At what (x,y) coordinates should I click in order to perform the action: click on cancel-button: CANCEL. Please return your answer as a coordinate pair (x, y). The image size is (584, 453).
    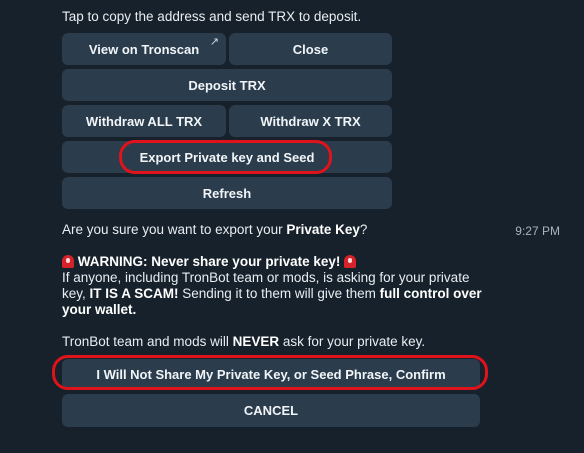
    Looking at the image, I should click on (271, 410).